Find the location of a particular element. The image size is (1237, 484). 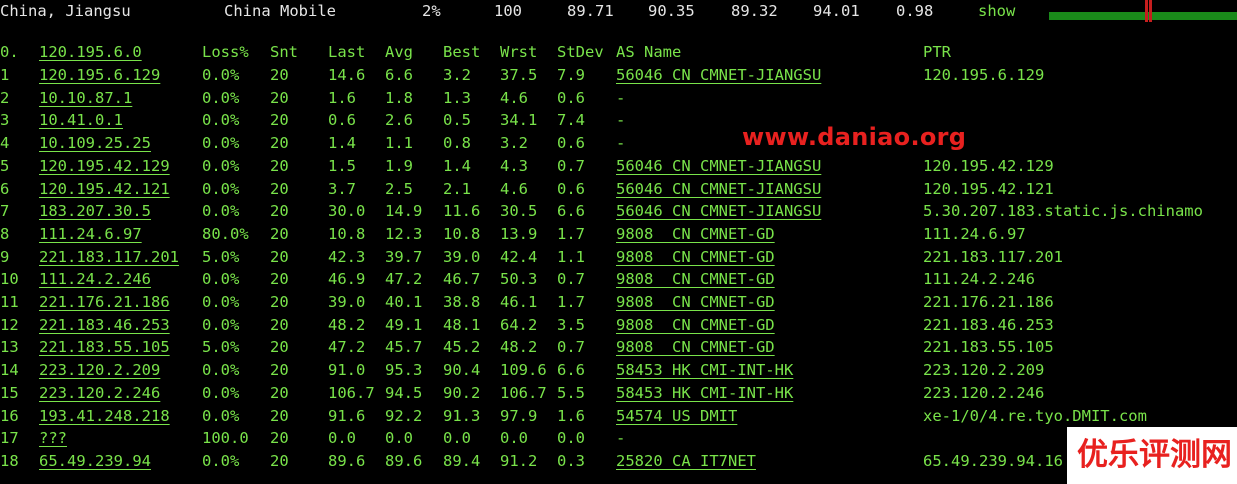

hop-ptr: 111.24.2.246 is located at coordinates (979, 279).